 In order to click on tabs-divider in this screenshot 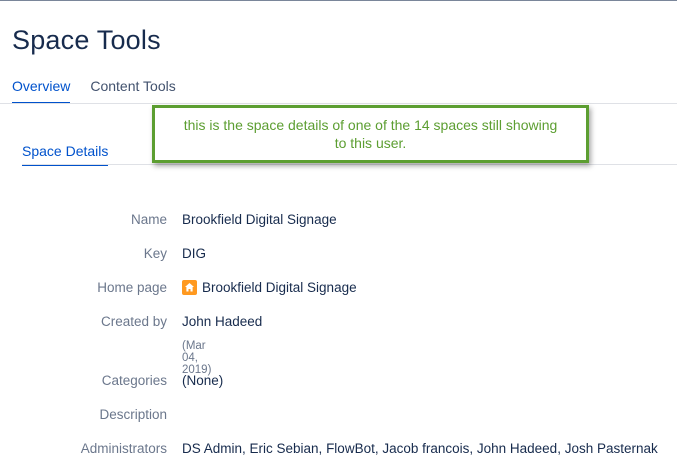, I will do `click(338, 103)`.